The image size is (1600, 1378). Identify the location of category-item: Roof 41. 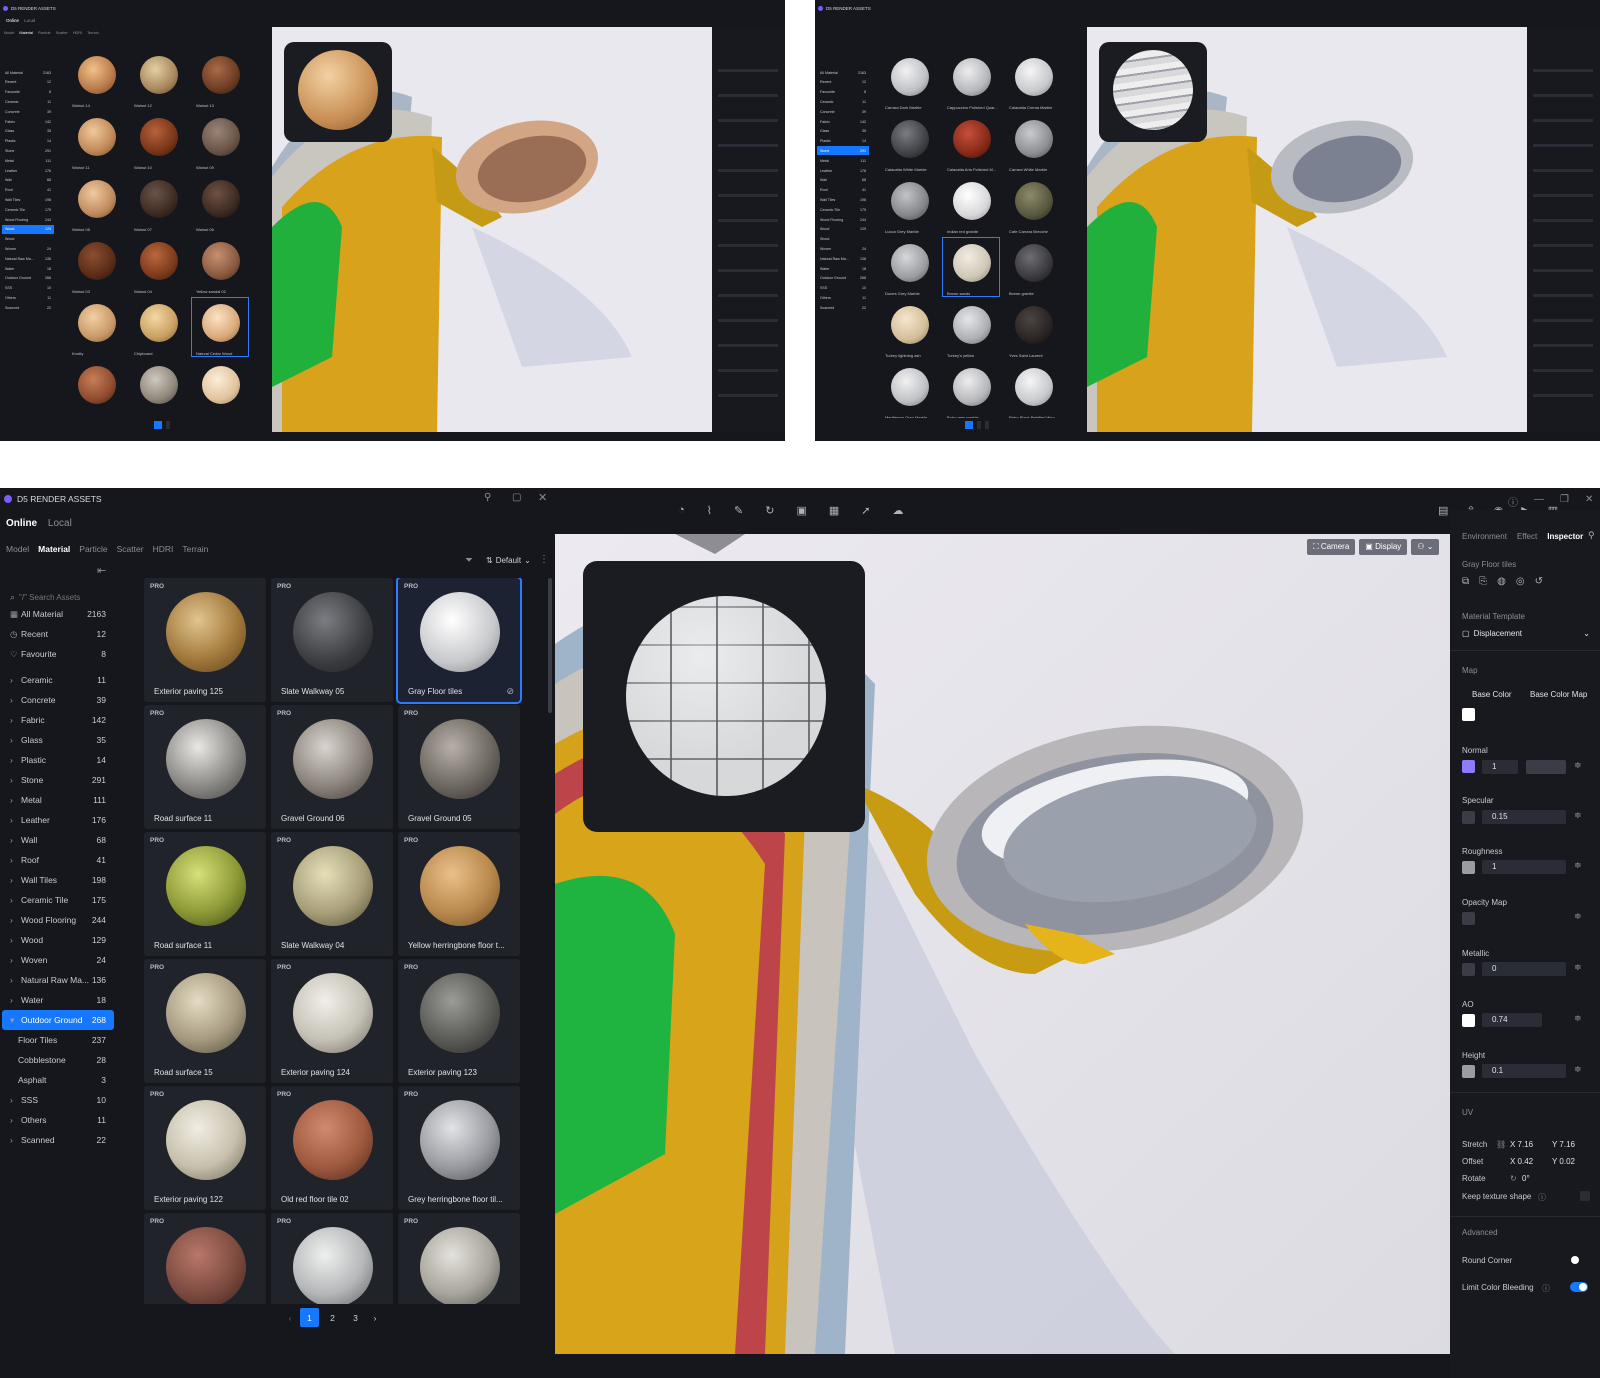
(28, 190).